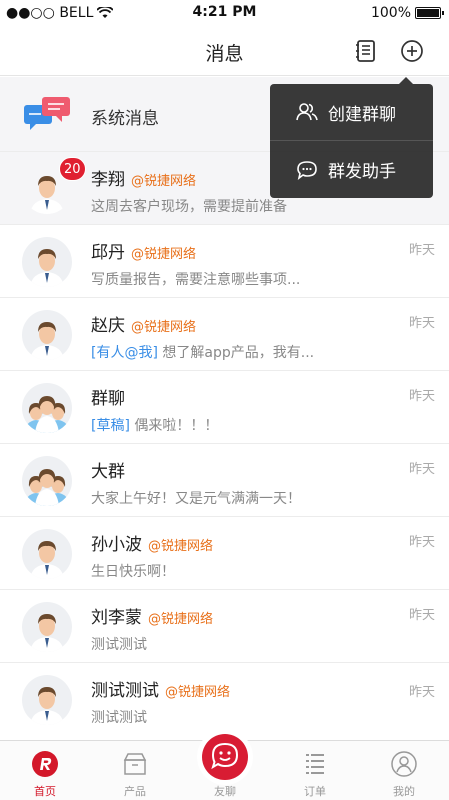 This screenshot has width=449, height=800. Describe the element at coordinates (125, 691) in the screenshot. I see `conversation-name: 测试测试` at that location.